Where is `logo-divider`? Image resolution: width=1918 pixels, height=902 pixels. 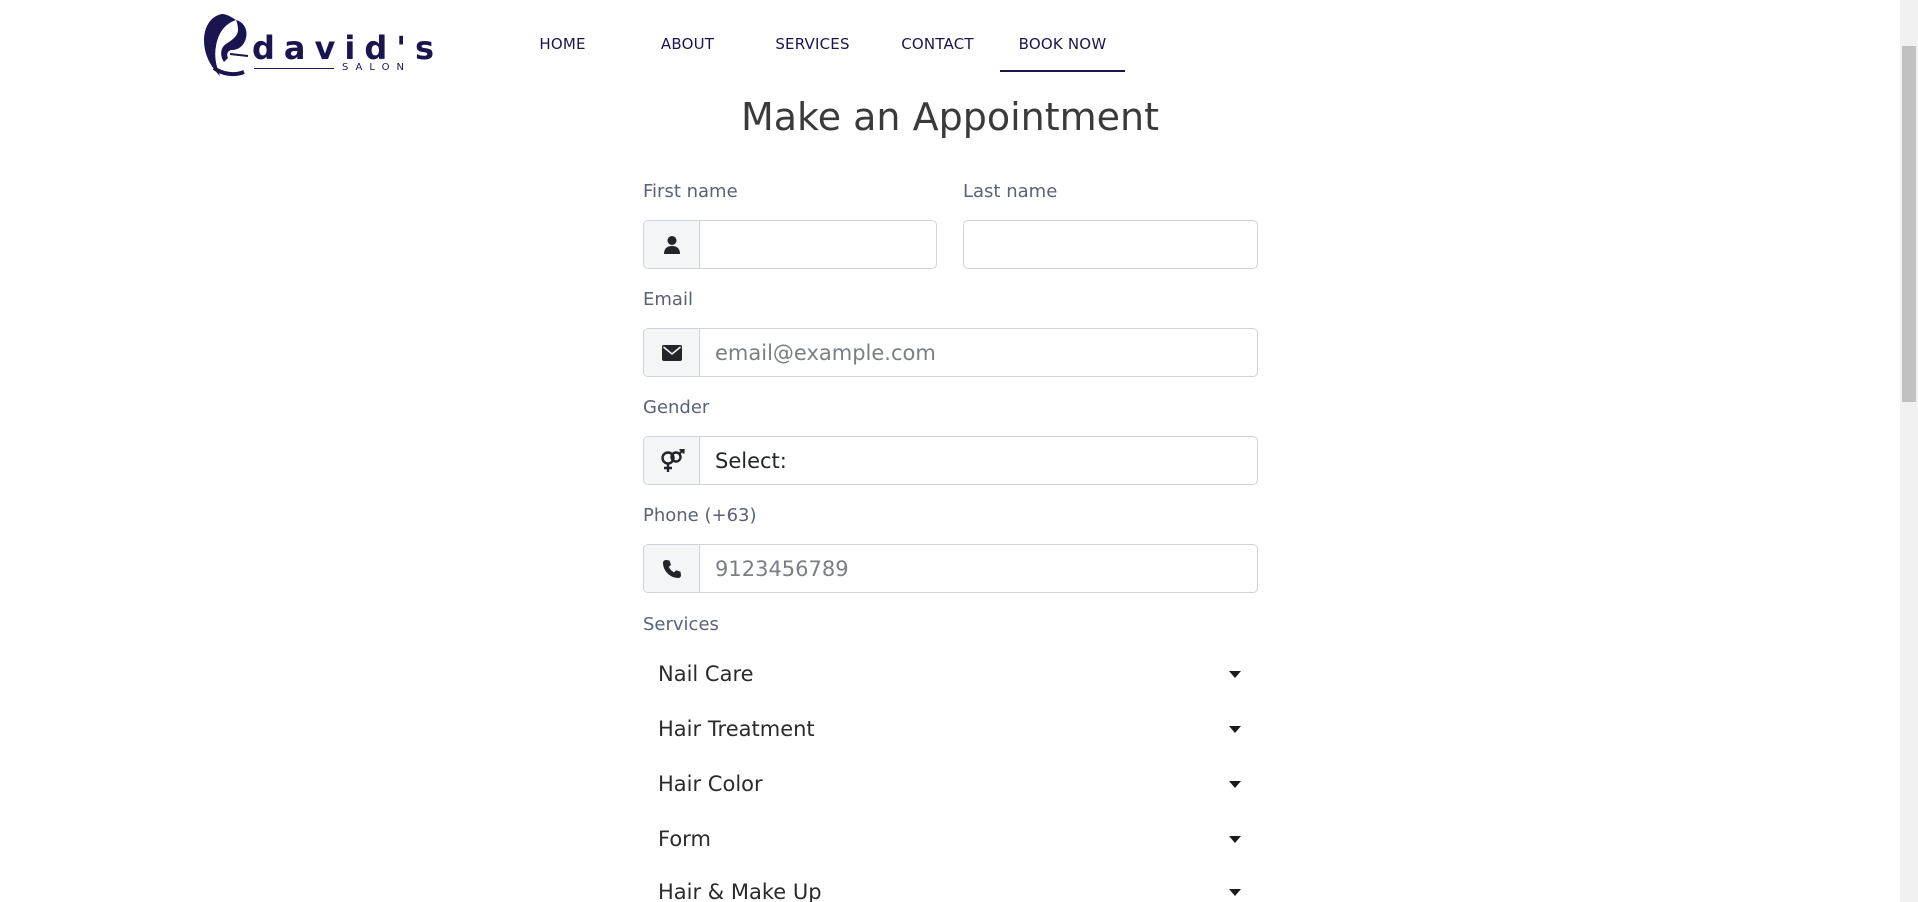 logo-divider is located at coordinates (294, 68).